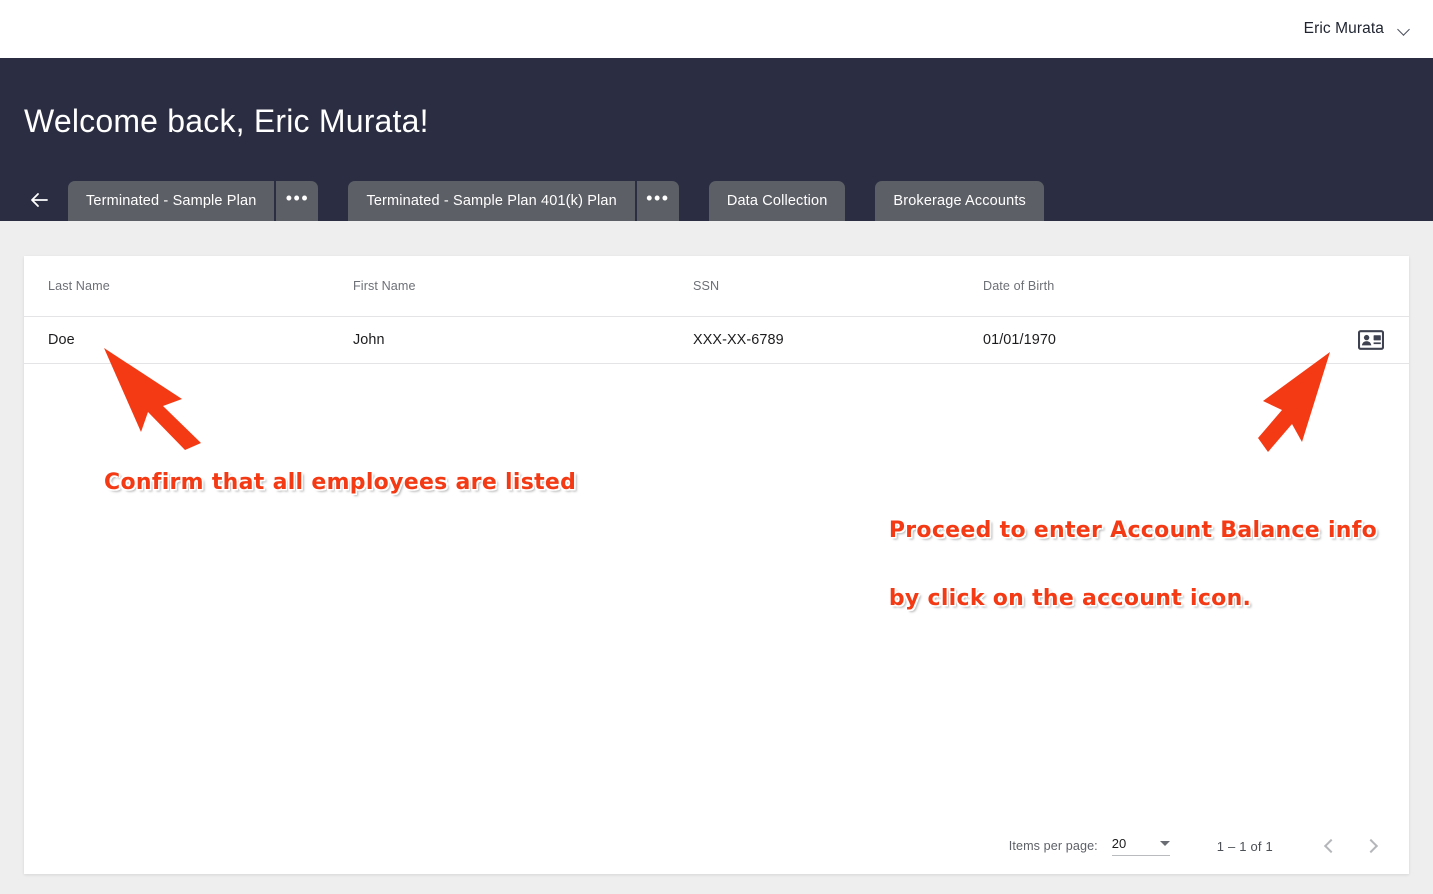 The image size is (1433, 894). Describe the element at coordinates (176, 340) in the screenshot. I see `cell-last-name: Doe` at that location.